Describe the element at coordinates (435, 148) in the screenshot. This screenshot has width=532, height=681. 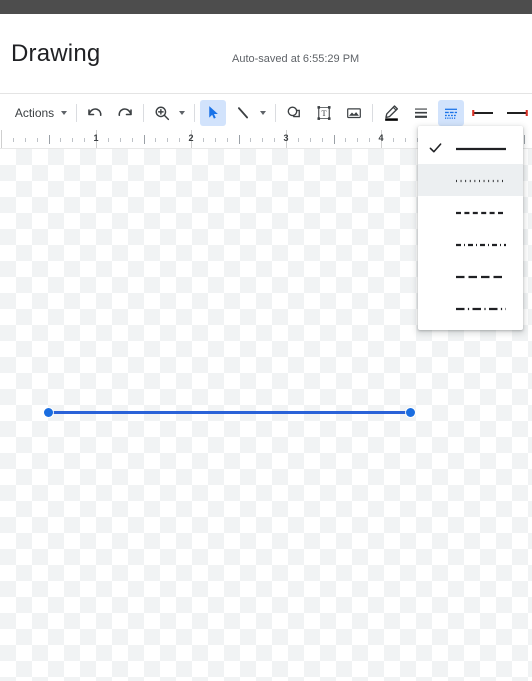
I see `check-icon` at that location.